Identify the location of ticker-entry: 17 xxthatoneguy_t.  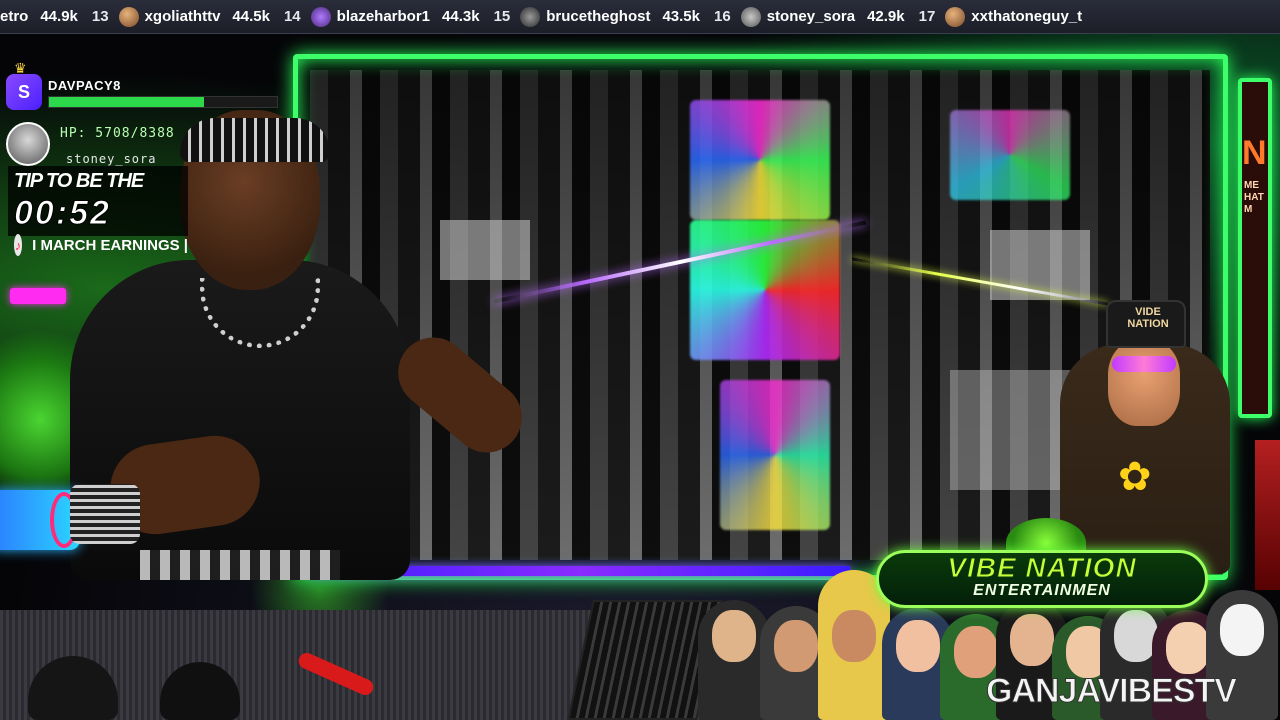
(1006, 16).